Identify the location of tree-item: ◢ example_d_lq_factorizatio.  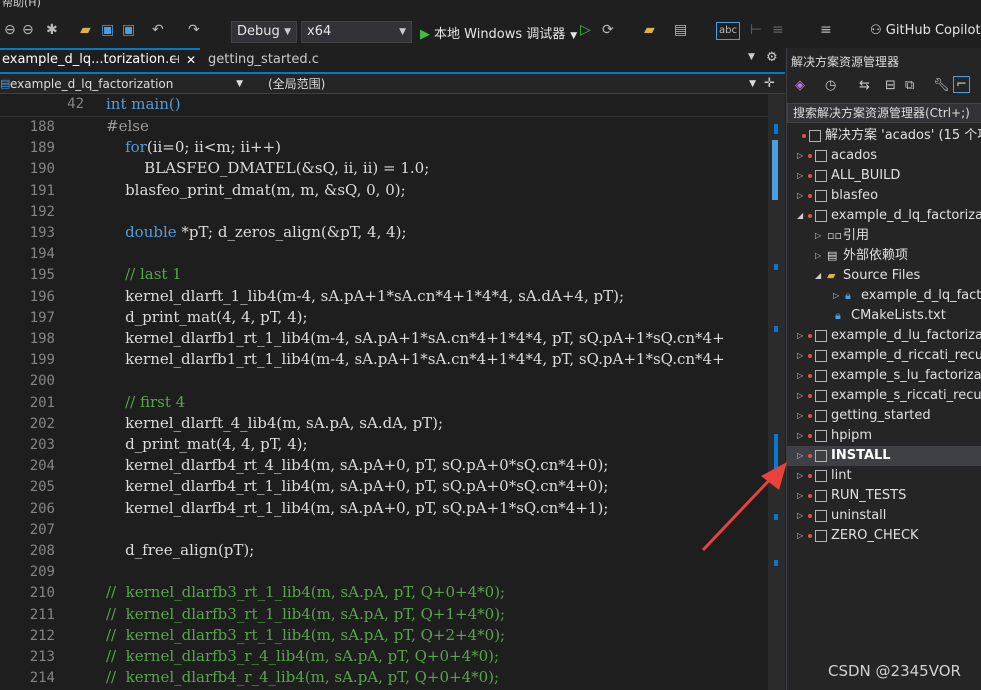
(884, 216).